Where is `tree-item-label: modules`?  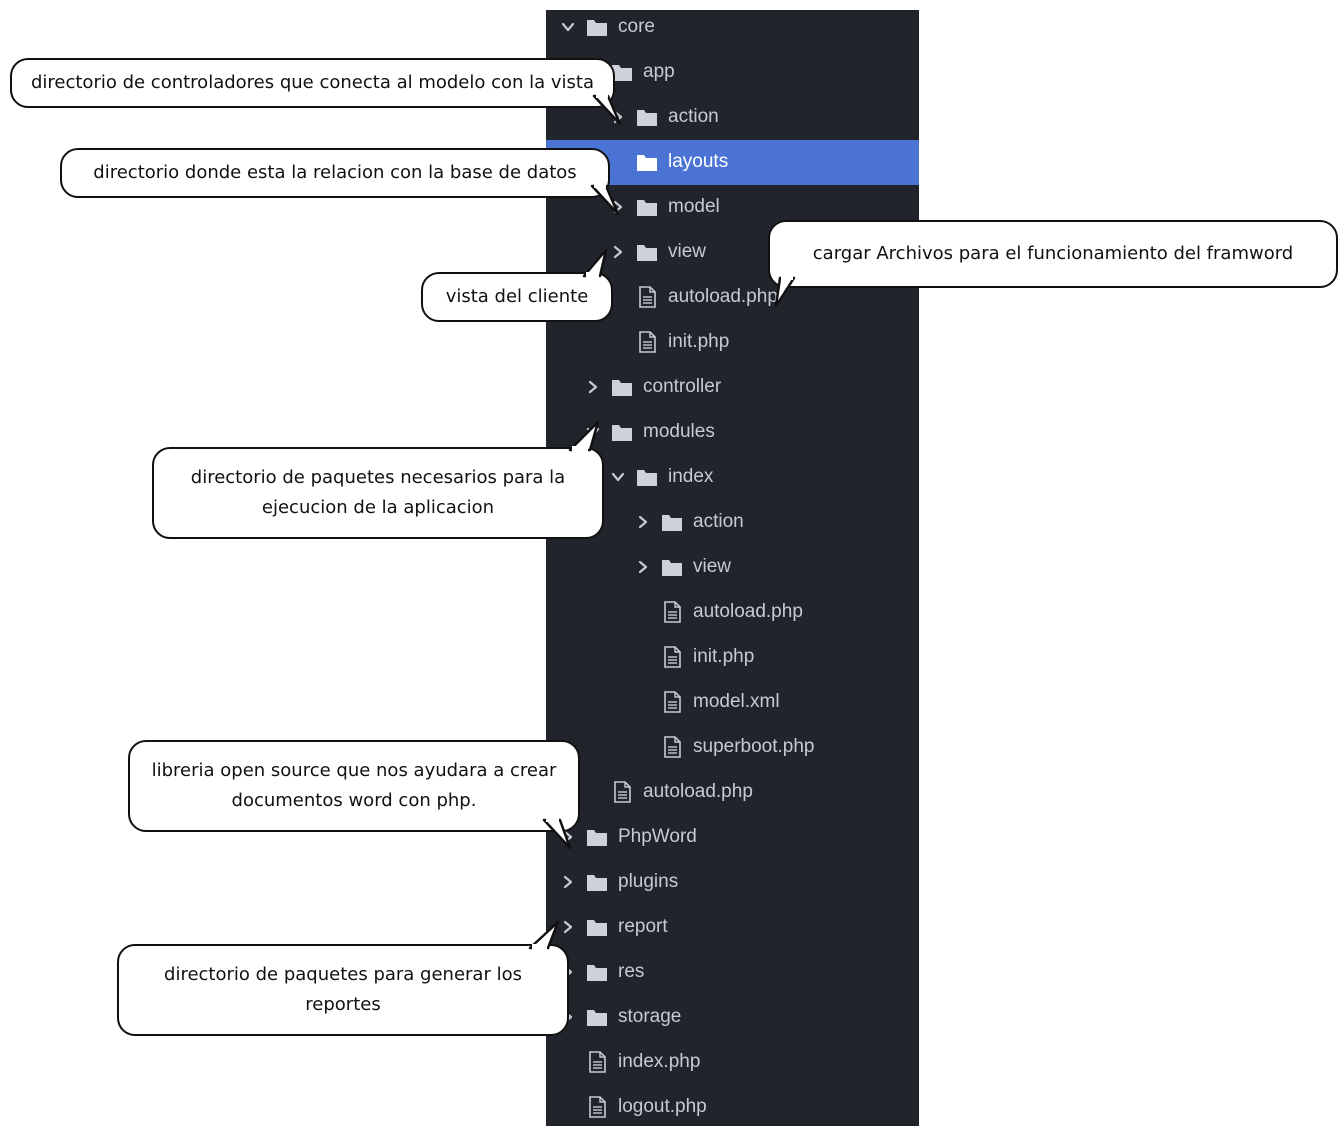 tree-item-label: modules is located at coordinates (679, 431).